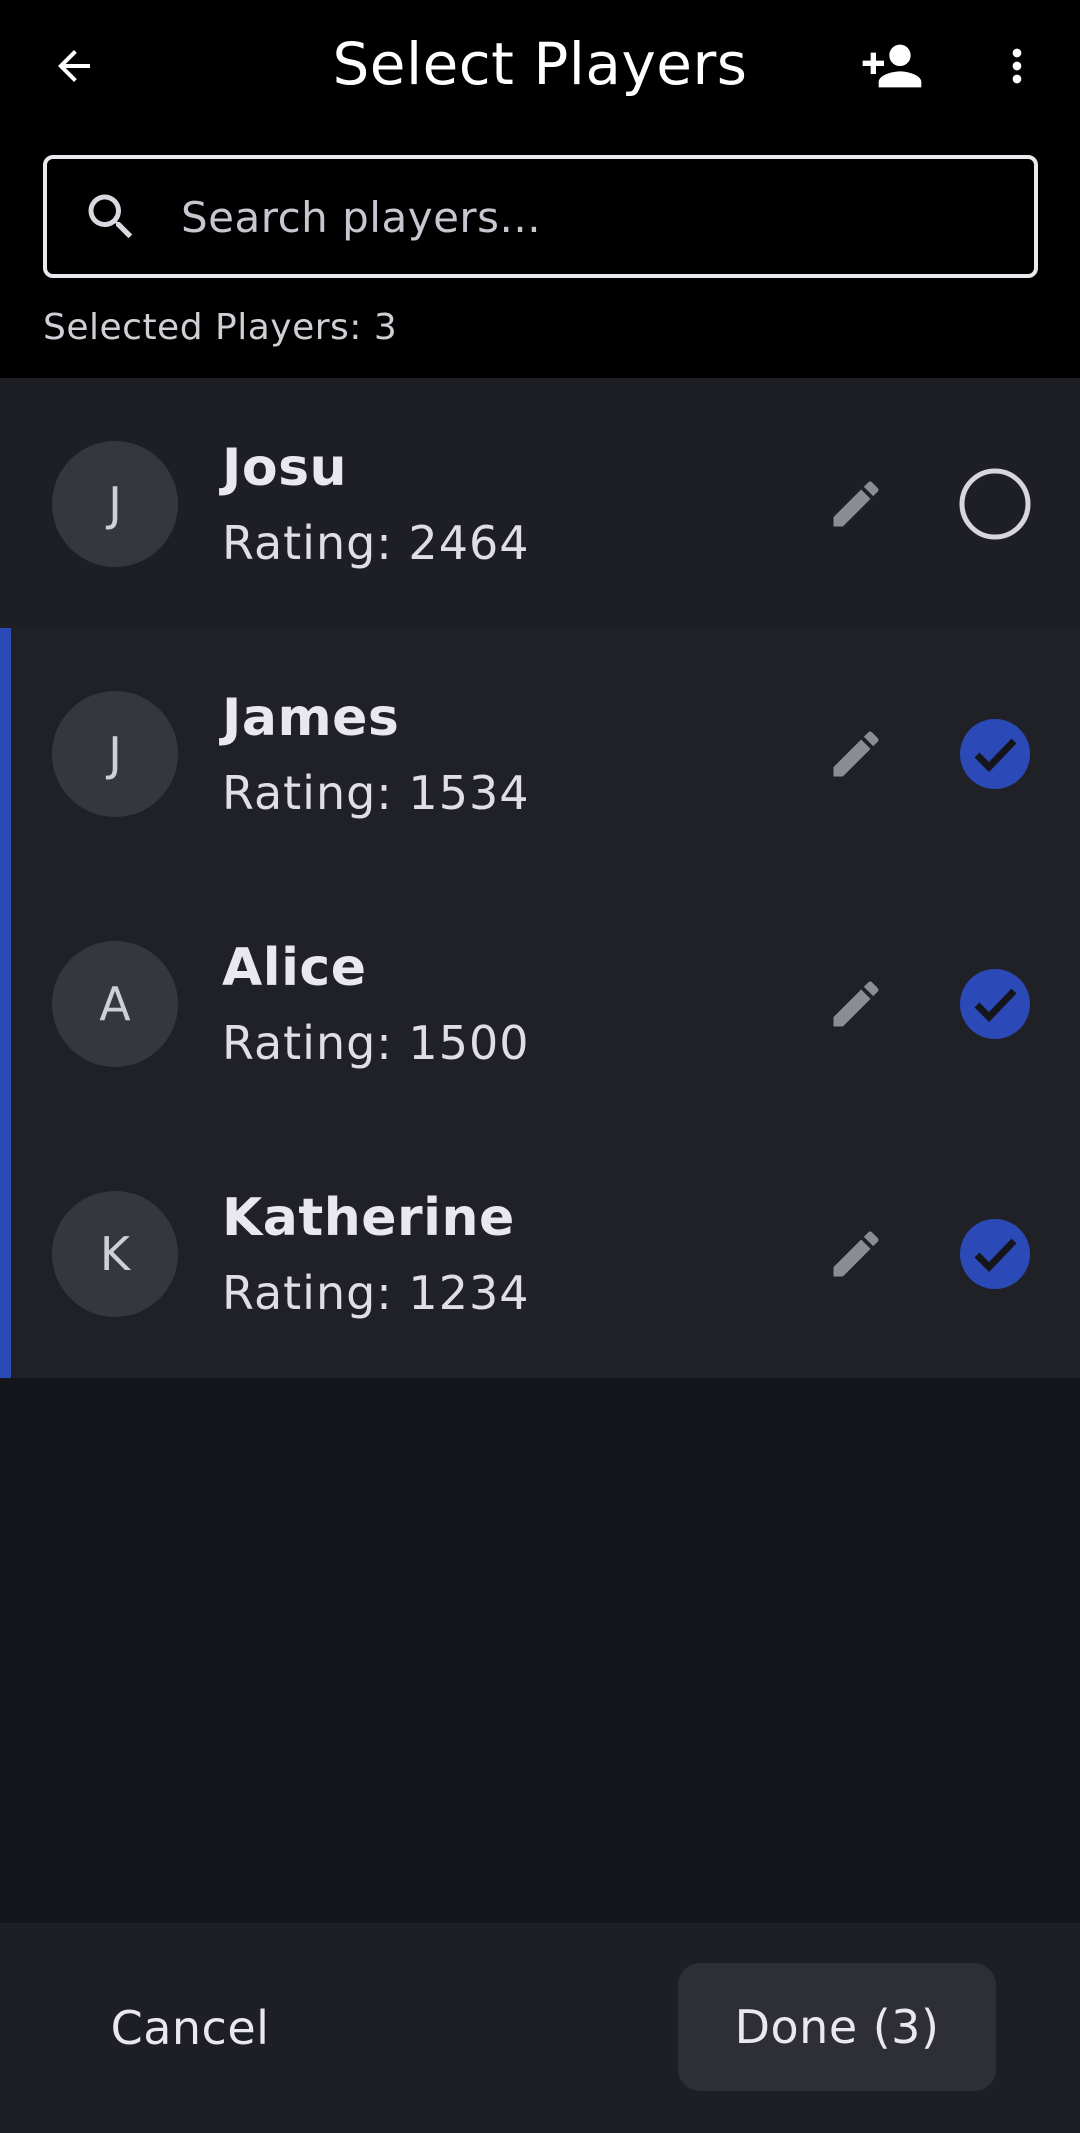  I want to click on more-options-button, so click(1017, 66).